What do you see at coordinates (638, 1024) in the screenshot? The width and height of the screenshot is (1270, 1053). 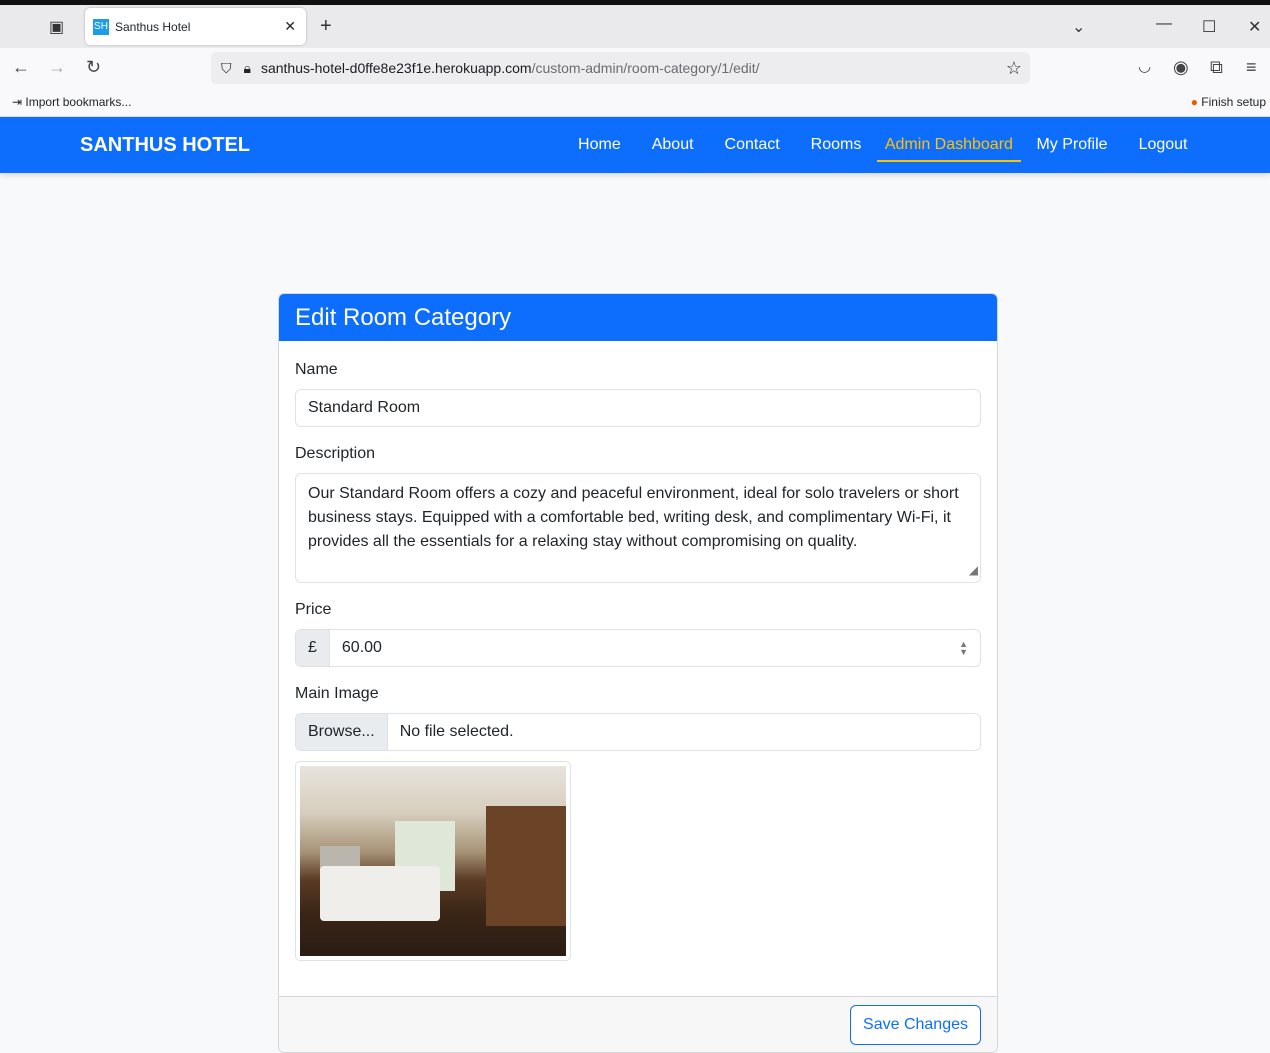 I see `card-footer: Save Changes` at bounding box center [638, 1024].